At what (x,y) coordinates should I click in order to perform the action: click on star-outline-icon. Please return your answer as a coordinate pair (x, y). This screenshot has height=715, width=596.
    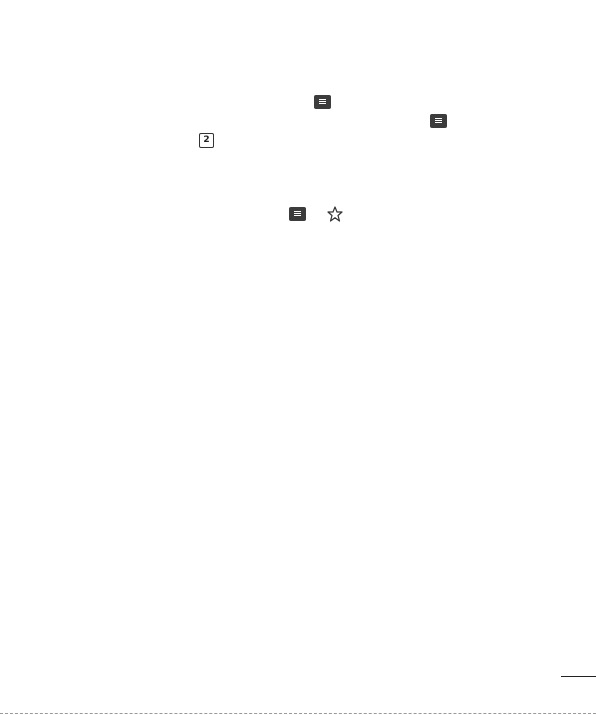
    Looking at the image, I should click on (335, 214).